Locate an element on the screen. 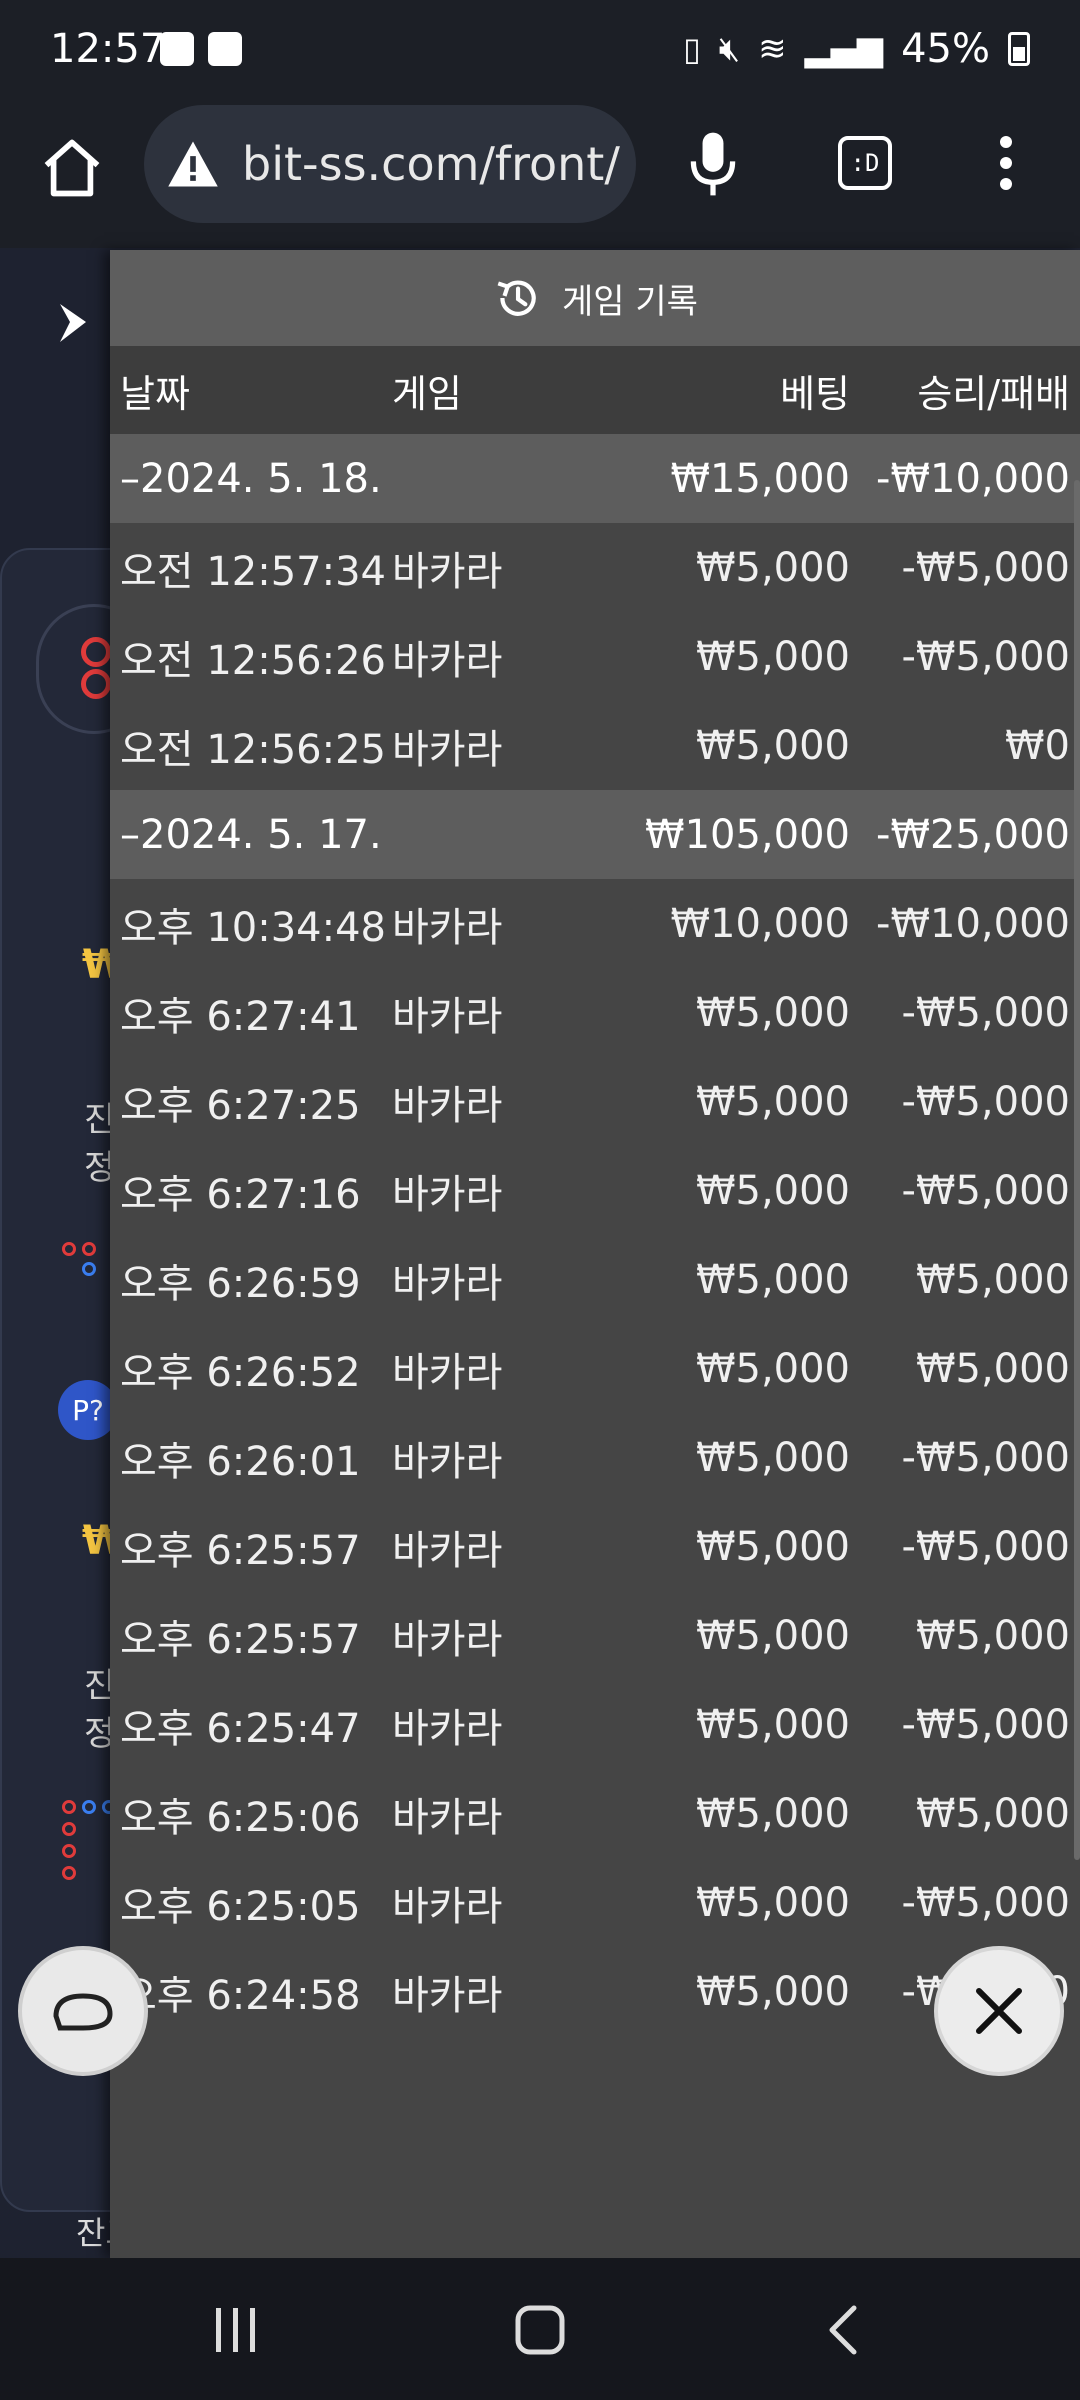 The height and width of the screenshot is (2400, 1080). table-header: 날짜 게임 베팅 승리/패배 is located at coordinates (595, 390).